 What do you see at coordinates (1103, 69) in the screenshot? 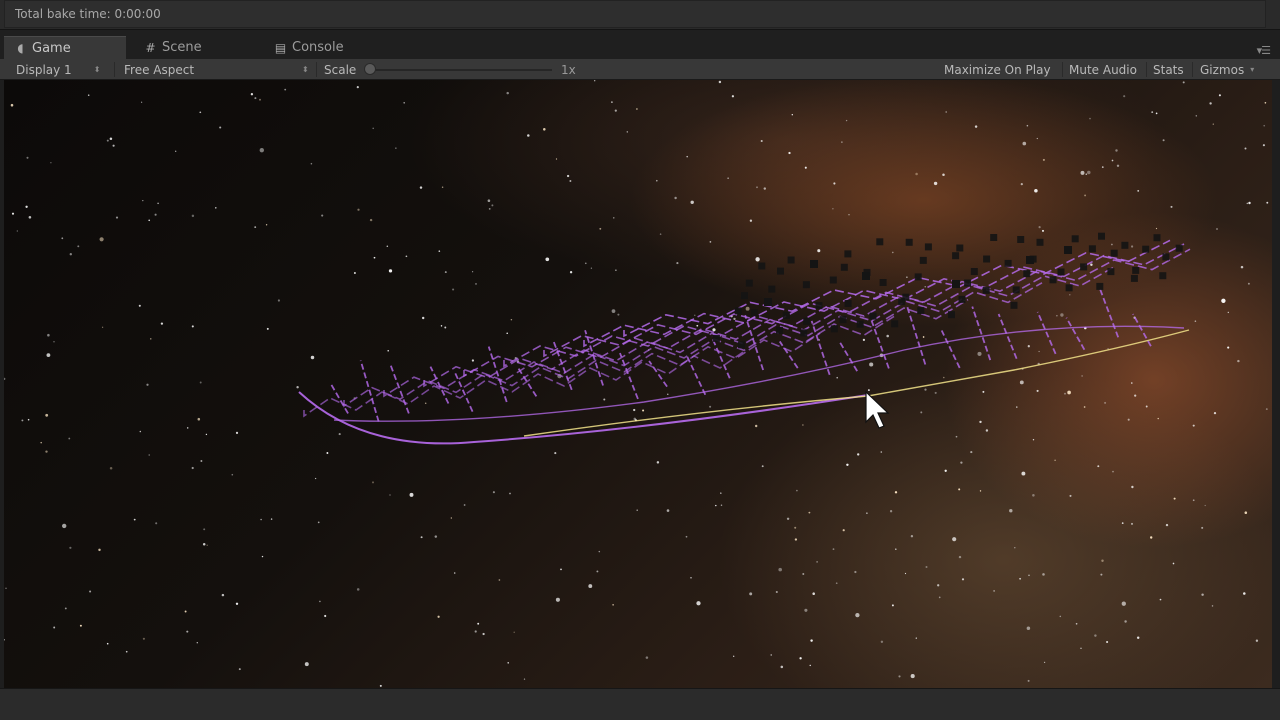
I see `mute-audio-toggle: Mute Audio` at bounding box center [1103, 69].